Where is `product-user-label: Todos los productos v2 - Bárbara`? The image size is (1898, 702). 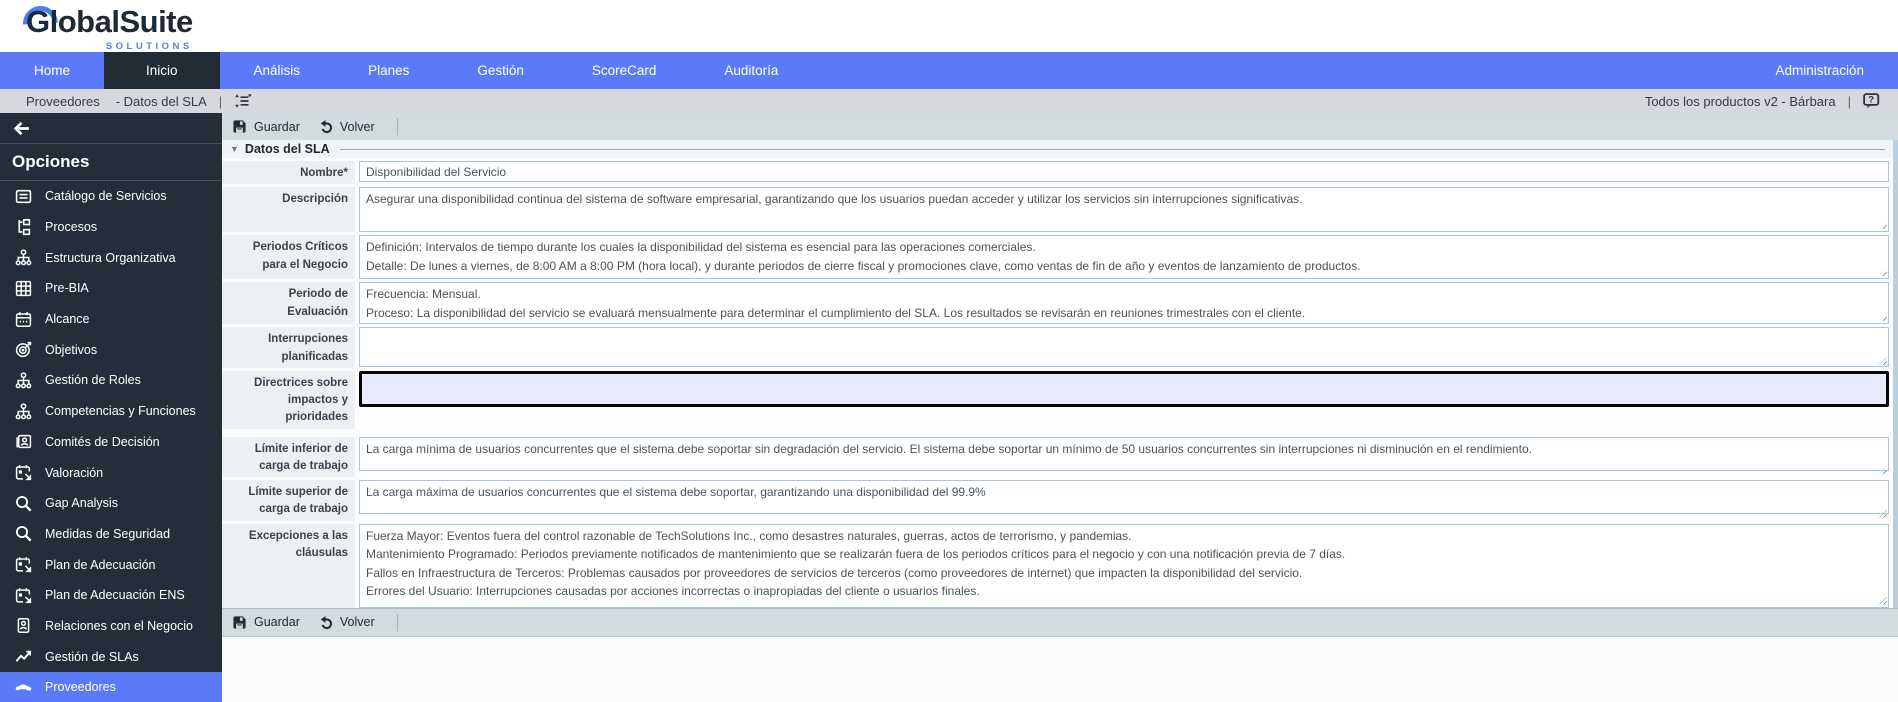 product-user-label: Todos los productos v2 - Bárbara is located at coordinates (1740, 101).